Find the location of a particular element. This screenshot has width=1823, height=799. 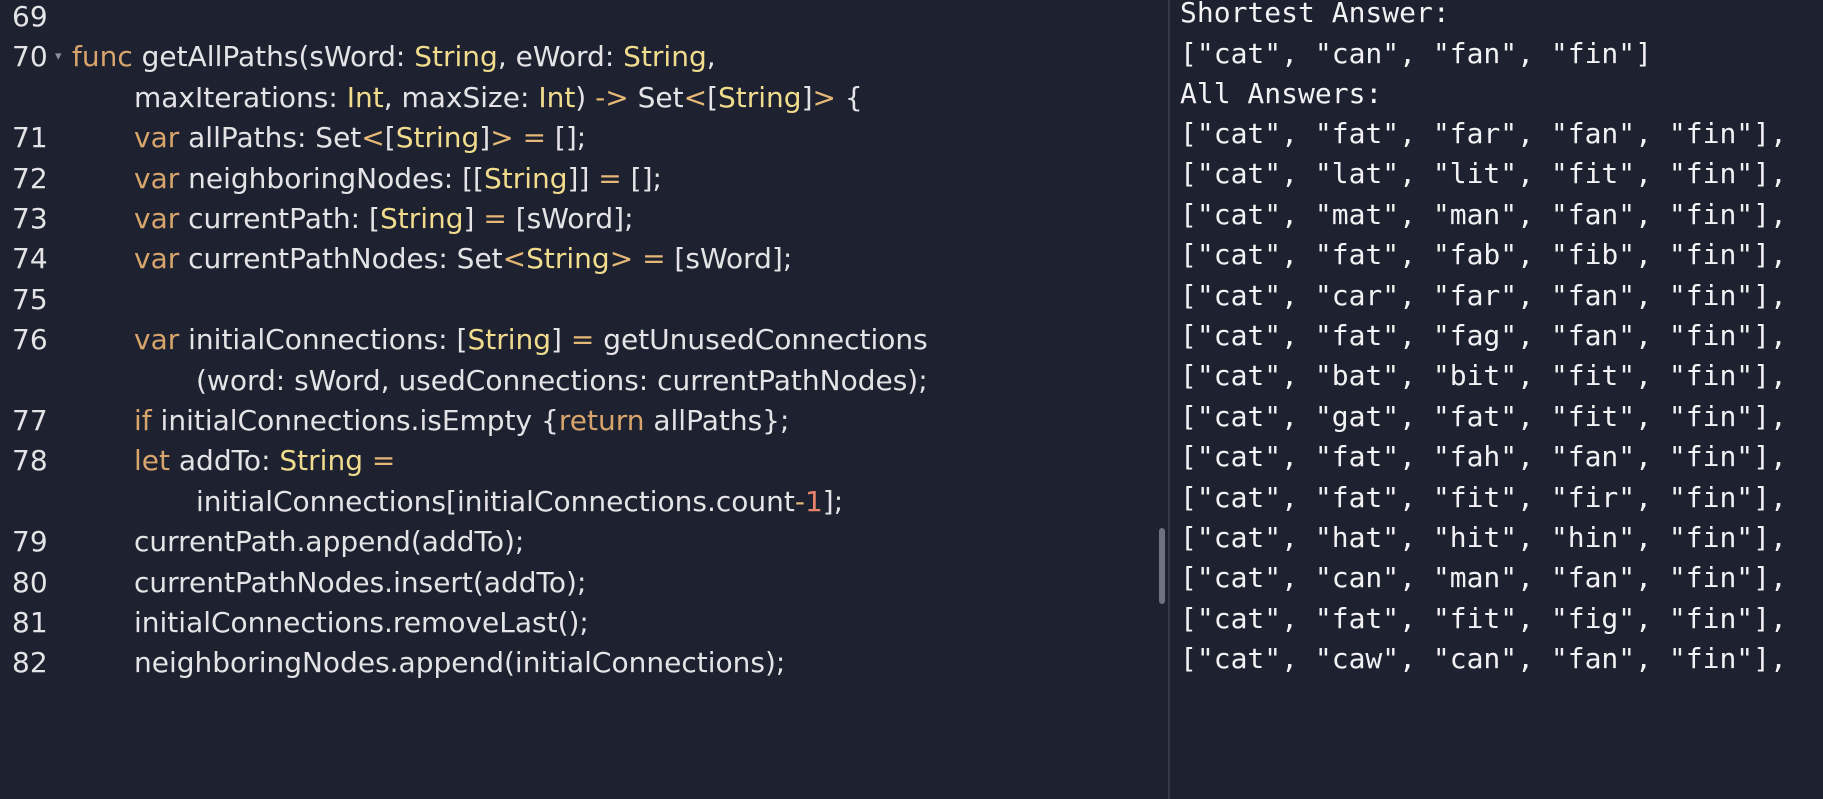

code-token: neighboringNodes: [[ is located at coordinates (331, 178).